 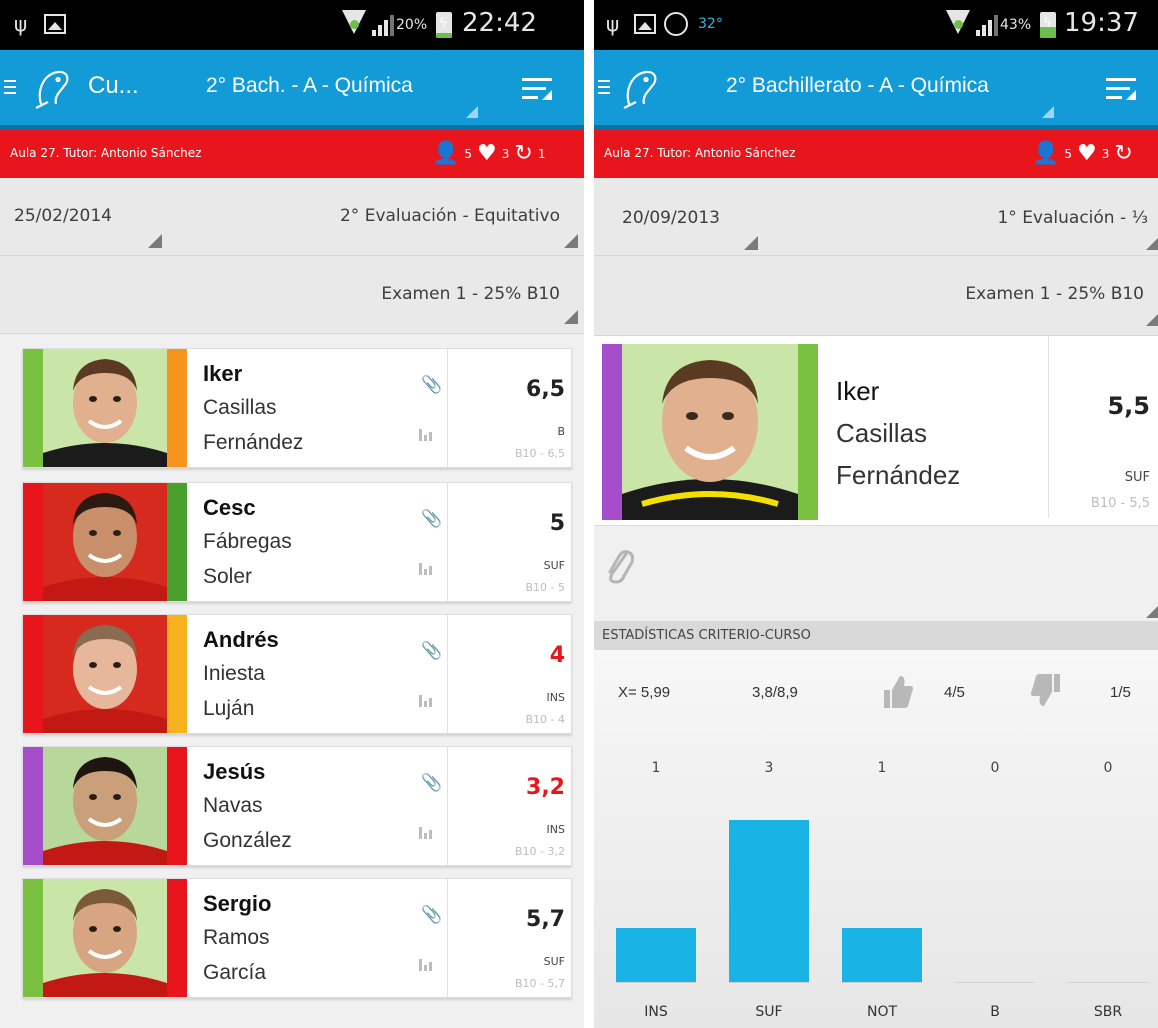 What do you see at coordinates (450, 216) in the screenshot?
I see `evaluation-spinner: 2° Evaluación - Equitativo` at bounding box center [450, 216].